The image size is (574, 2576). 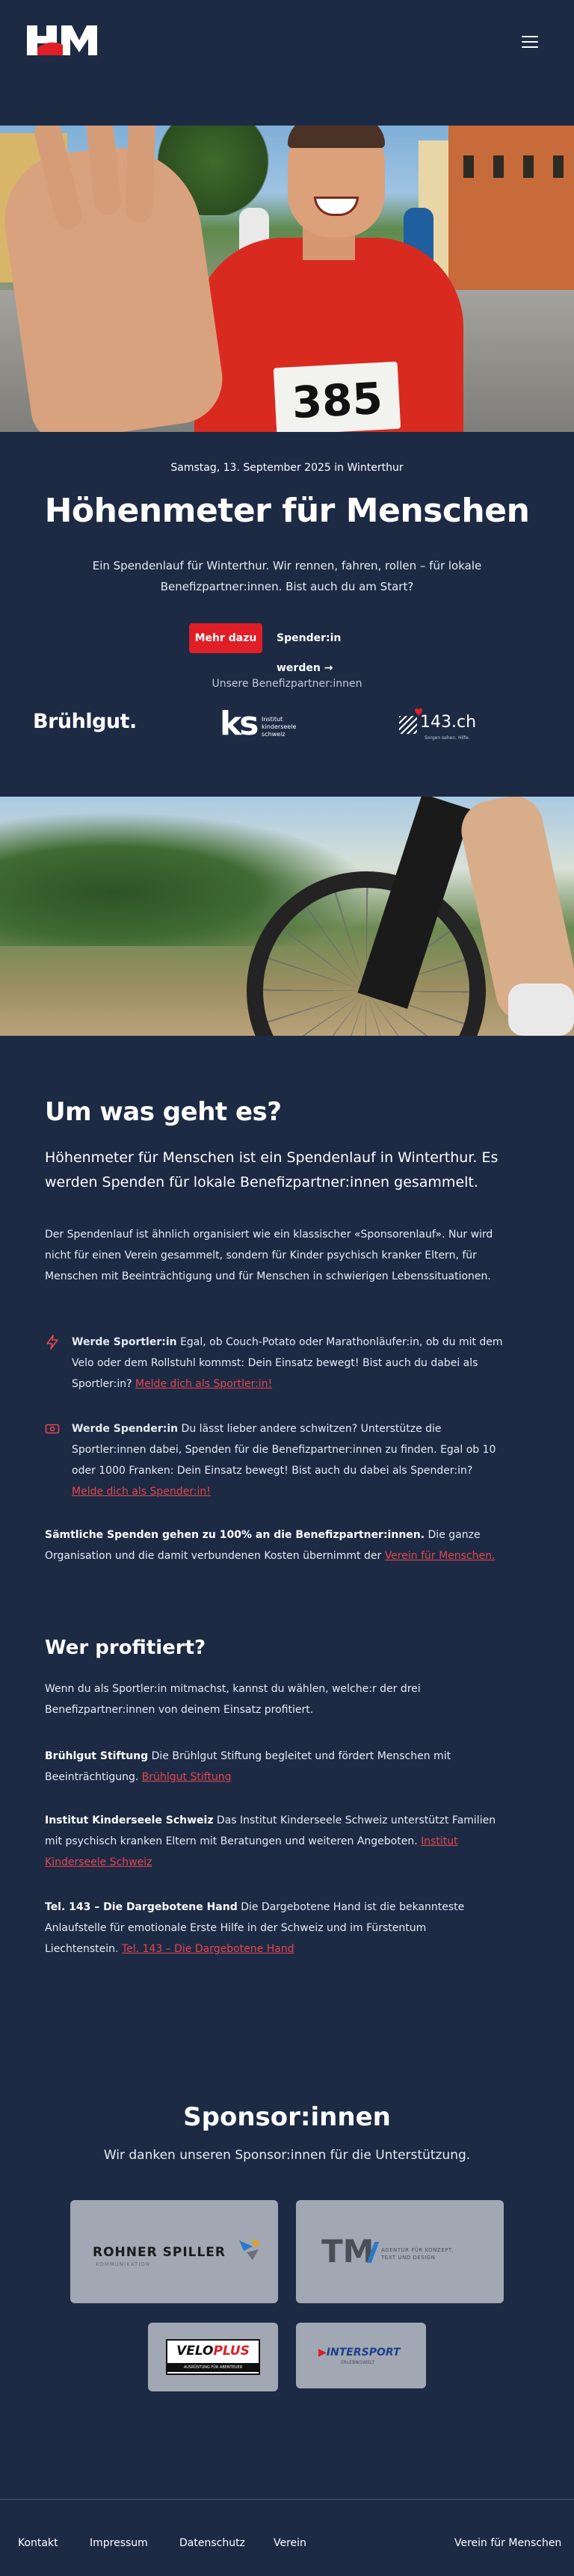 I want to click on sponsor-intersport: ▶INTERSPORT ERLEBNISWELT, so click(x=361, y=2356).